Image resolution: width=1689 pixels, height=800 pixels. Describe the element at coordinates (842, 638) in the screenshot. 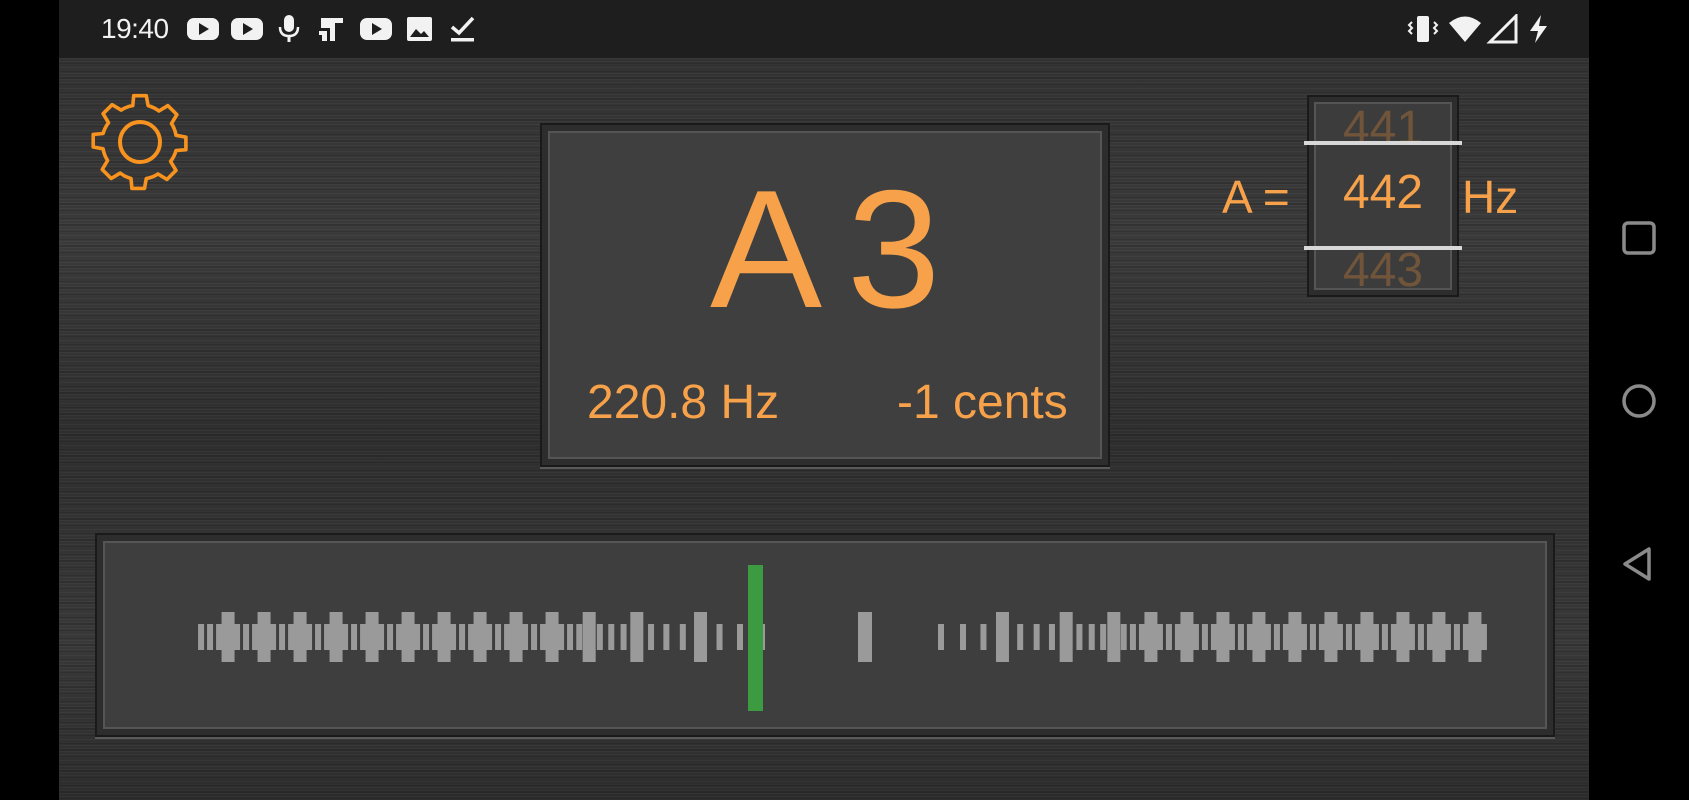

I see `meter-scale` at that location.